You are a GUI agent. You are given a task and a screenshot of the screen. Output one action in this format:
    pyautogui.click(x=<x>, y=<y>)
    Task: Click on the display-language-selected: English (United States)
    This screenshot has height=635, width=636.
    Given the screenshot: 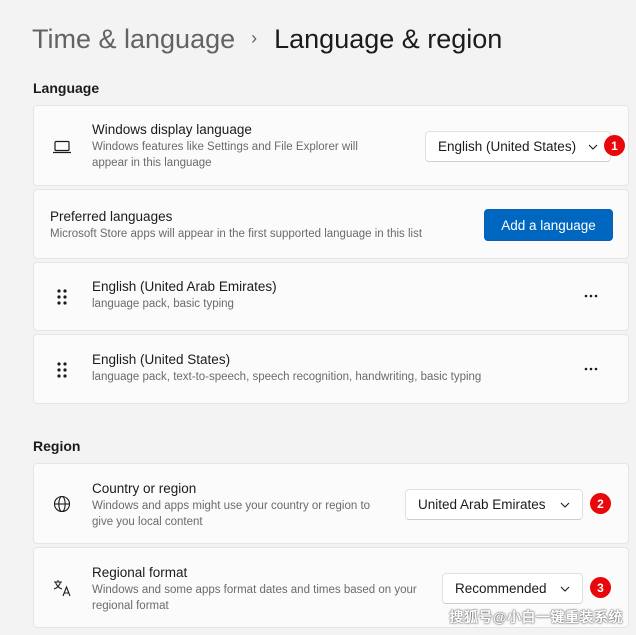 What is the action you would take?
    pyautogui.click(x=507, y=146)
    